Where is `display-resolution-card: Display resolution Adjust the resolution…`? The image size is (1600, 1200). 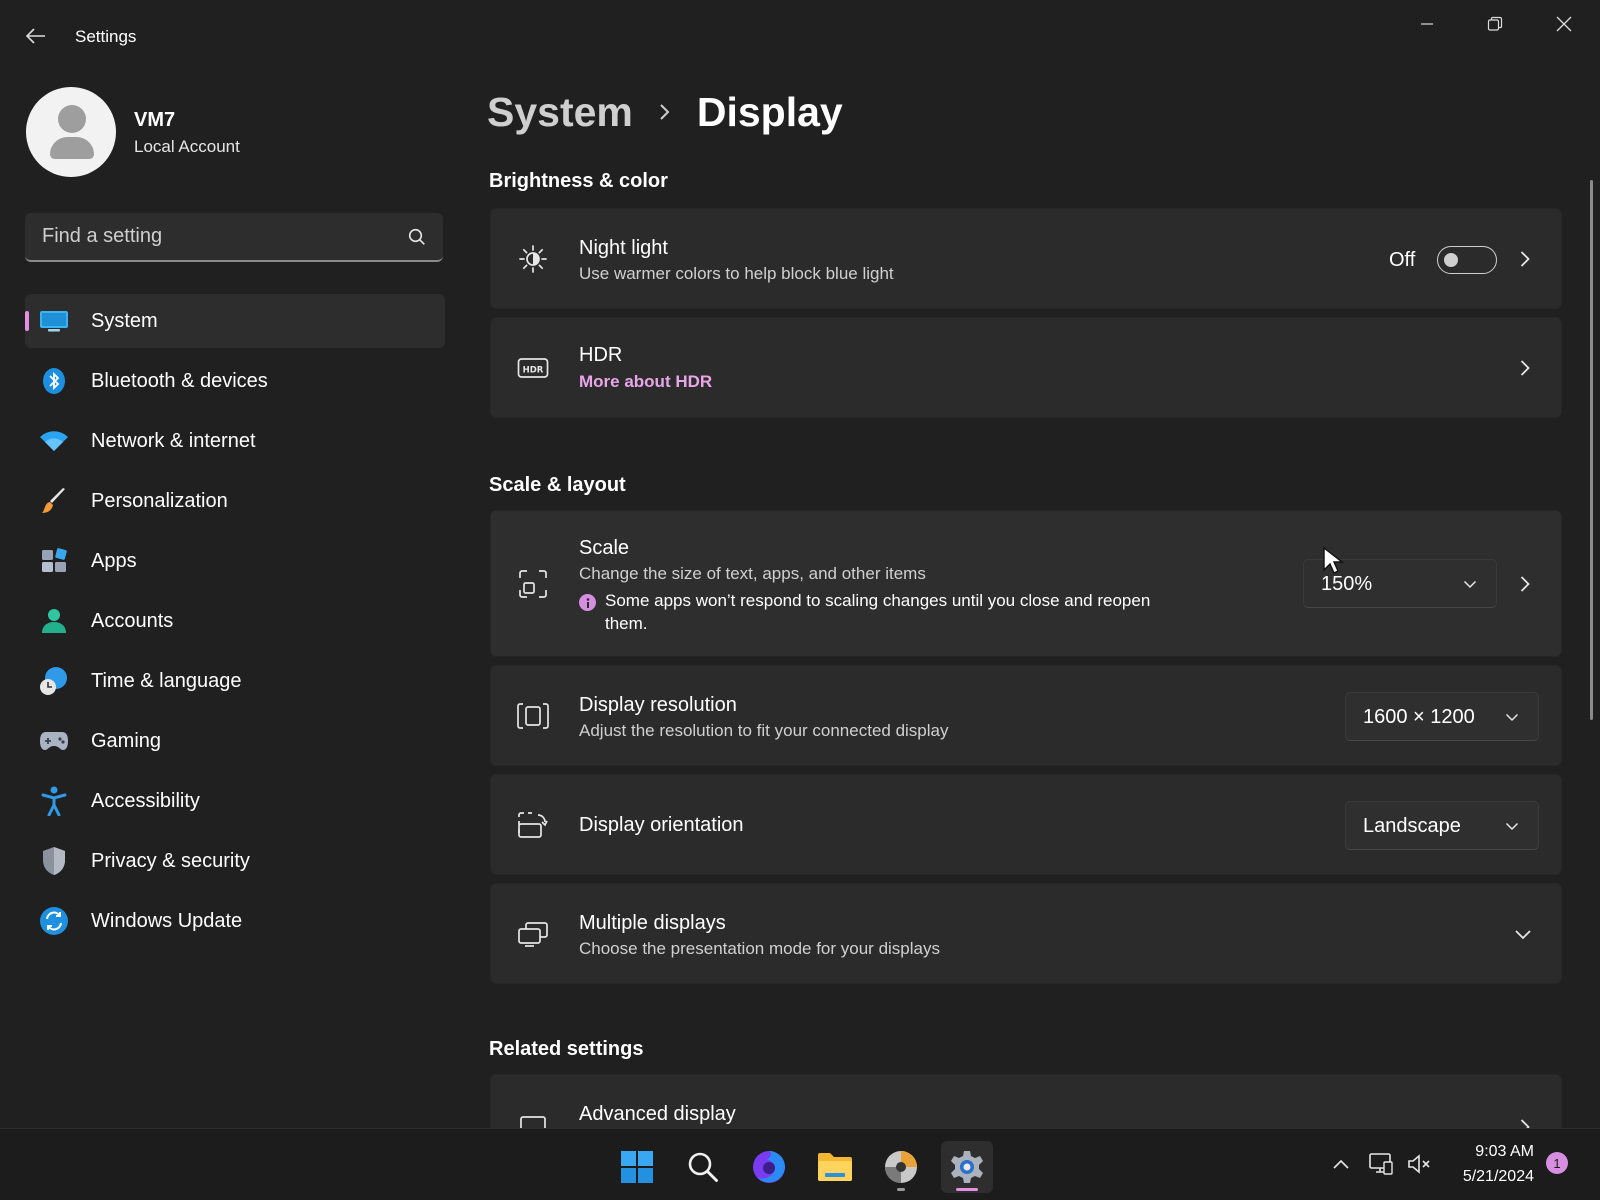
display-resolution-card: Display resolution Adjust the resolution… is located at coordinates (1026, 715).